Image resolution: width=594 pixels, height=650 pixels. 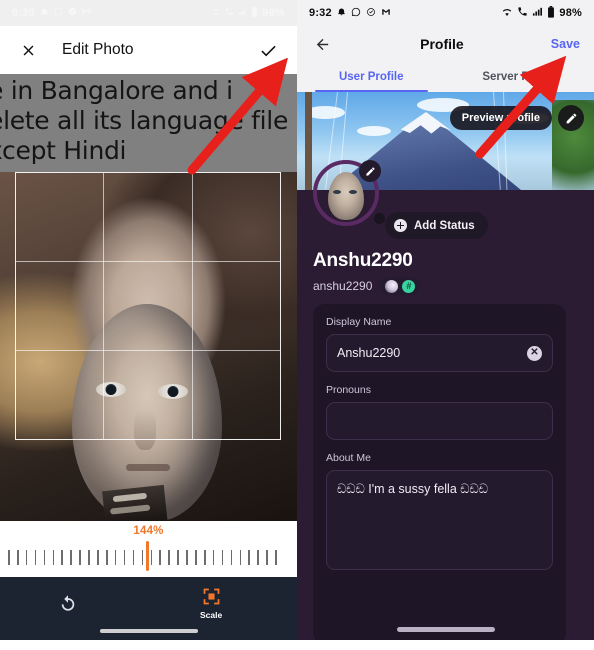 I want to click on avatar-eye-right, so click(x=353, y=192).